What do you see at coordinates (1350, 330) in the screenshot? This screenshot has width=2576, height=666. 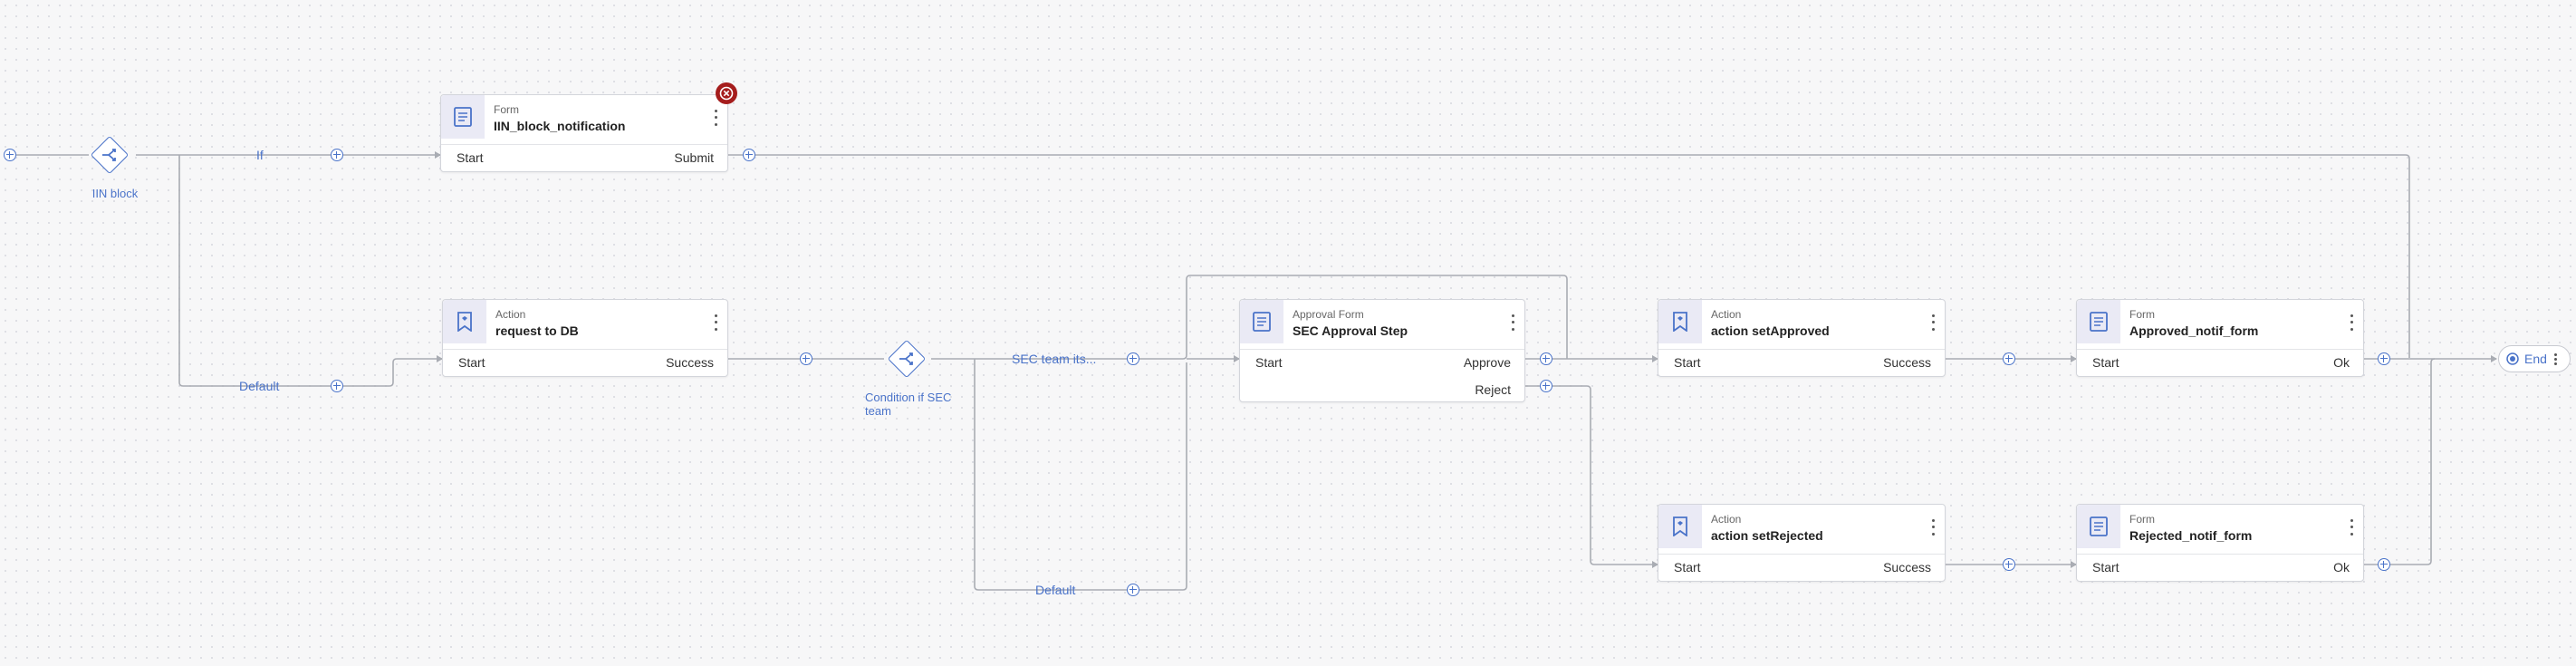 I see `node-name: SEC Approval Step` at bounding box center [1350, 330].